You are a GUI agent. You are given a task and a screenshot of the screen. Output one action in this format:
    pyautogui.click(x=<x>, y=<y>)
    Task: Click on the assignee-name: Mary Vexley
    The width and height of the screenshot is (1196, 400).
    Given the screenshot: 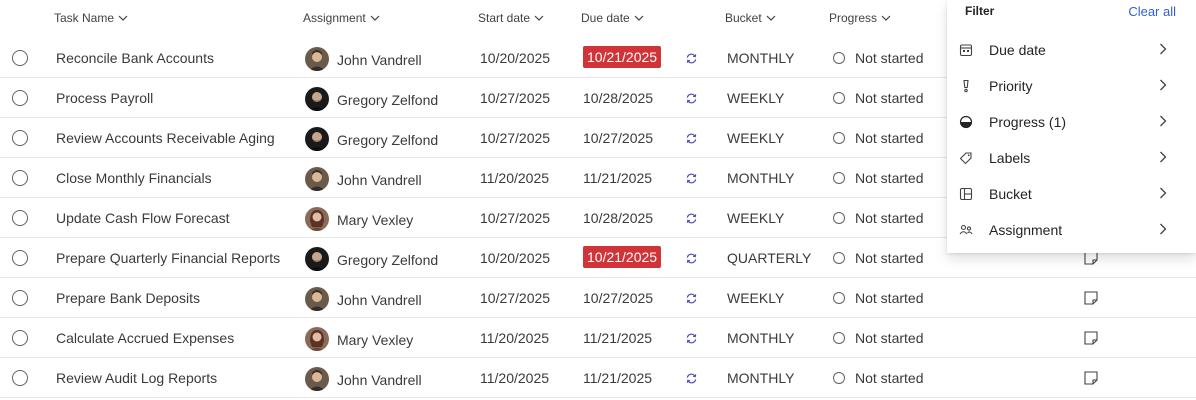 What is the action you would take?
    pyautogui.click(x=375, y=220)
    